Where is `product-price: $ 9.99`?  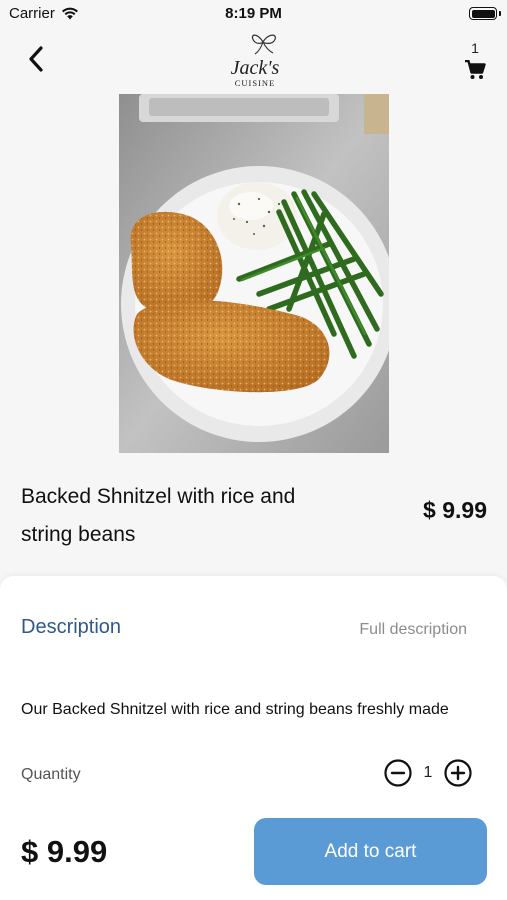 product-price: $ 9.99 is located at coordinates (455, 510).